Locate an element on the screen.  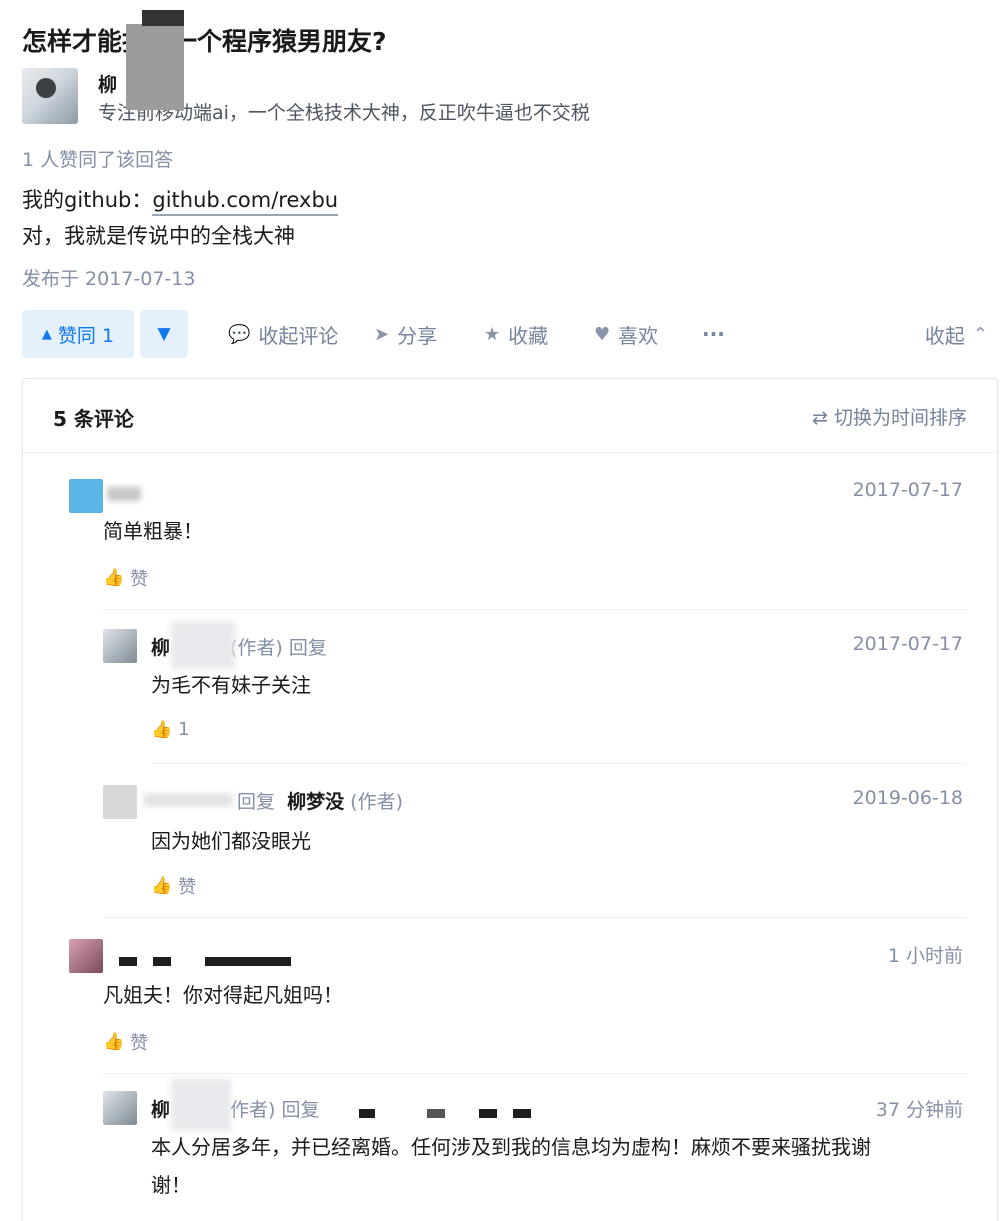
comment-date: 1 小时前 is located at coordinates (925, 956).